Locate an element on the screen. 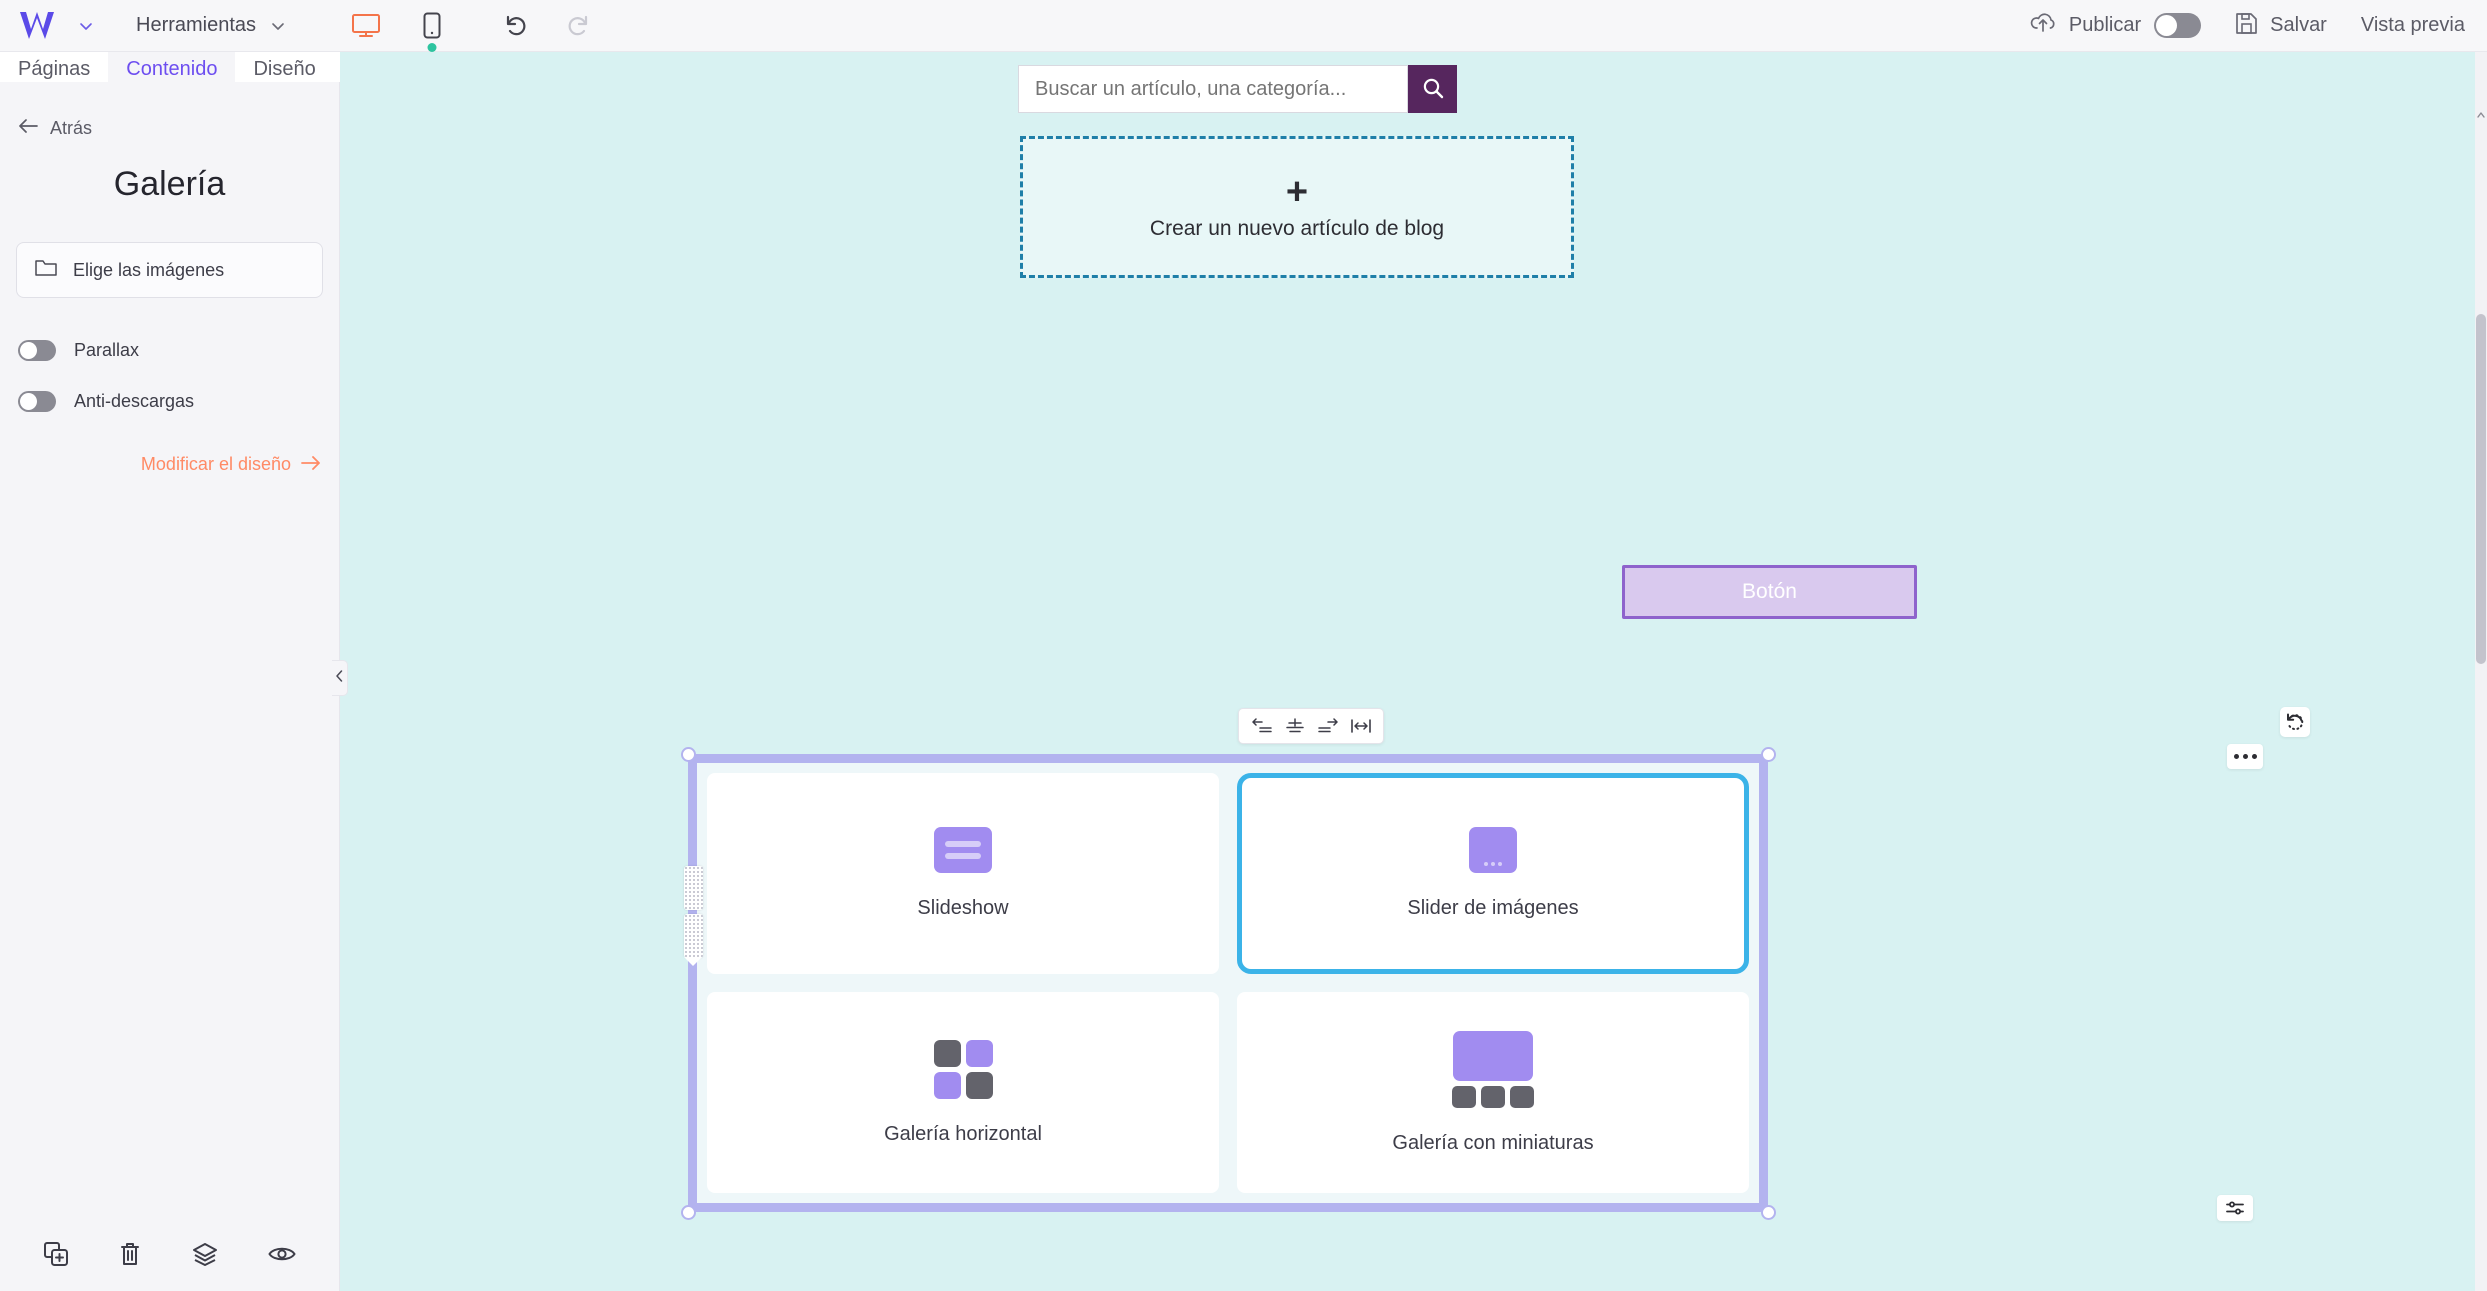  choose-images-button: Elige las imágenes is located at coordinates (169, 270).